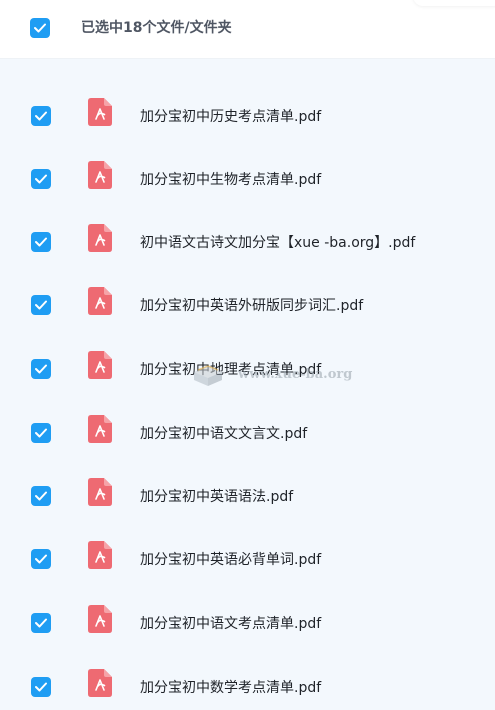 This screenshot has width=495, height=710. Describe the element at coordinates (156, 28) in the screenshot. I see `selection-count-text: 已选中18个文件/文件夹` at that location.